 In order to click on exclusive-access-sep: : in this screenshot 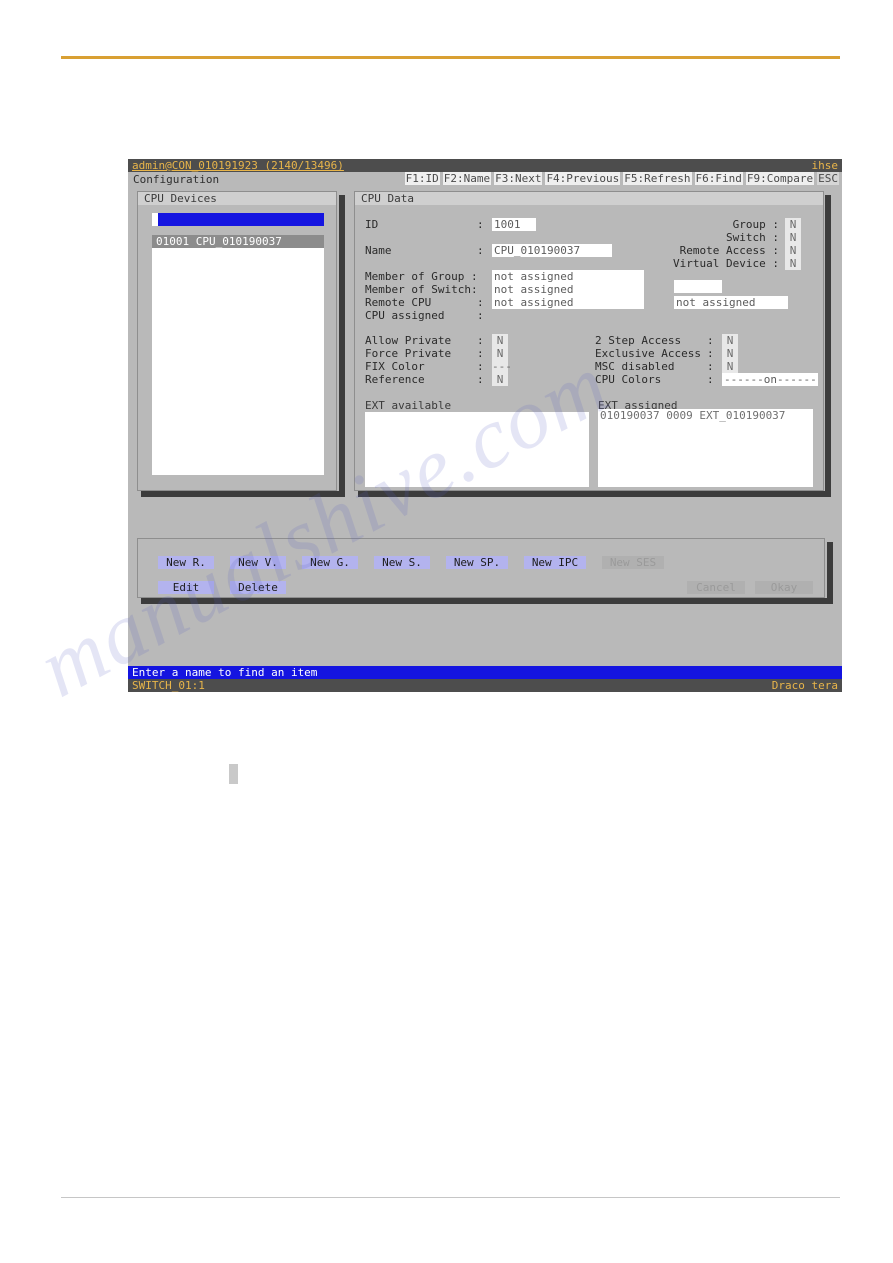, I will do `click(710, 353)`.